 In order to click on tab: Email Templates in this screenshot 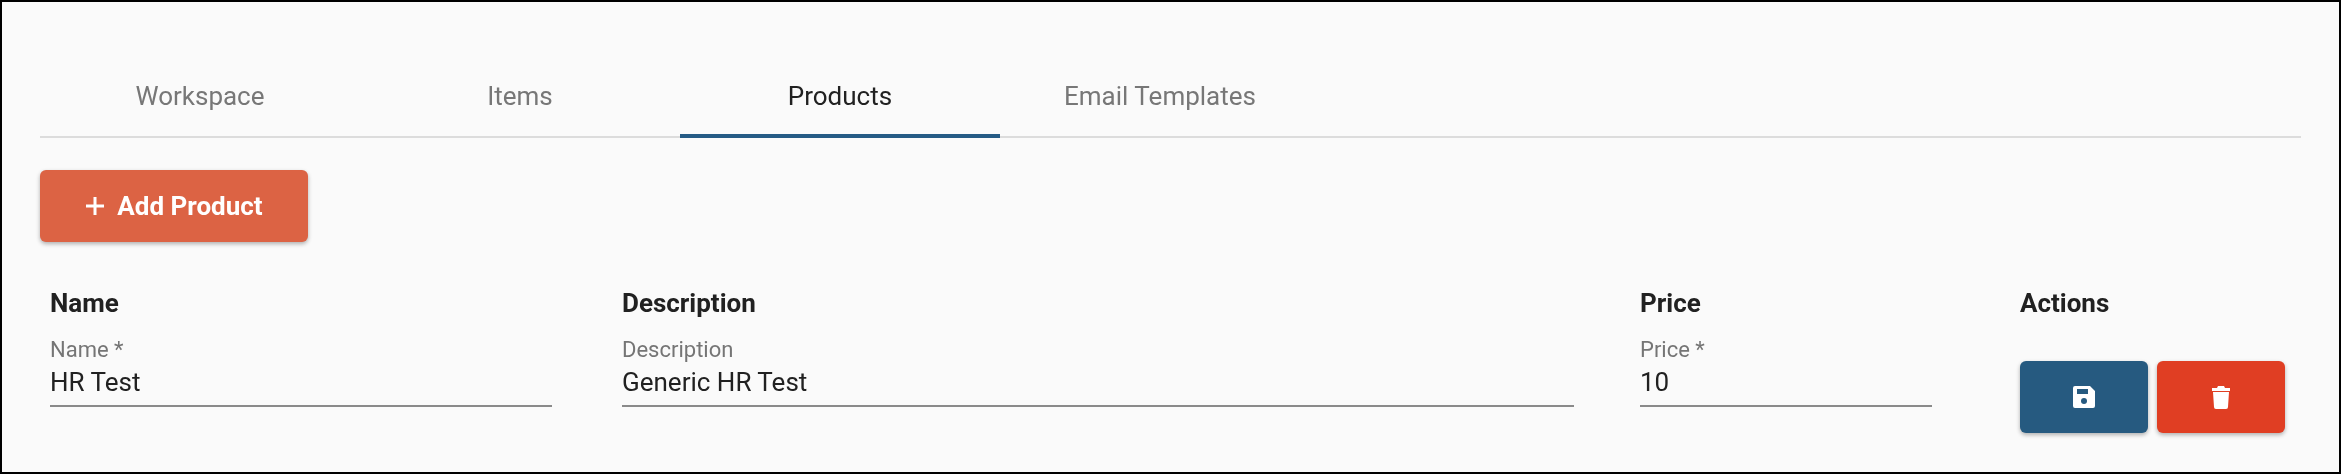, I will do `click(1160, 98)`.